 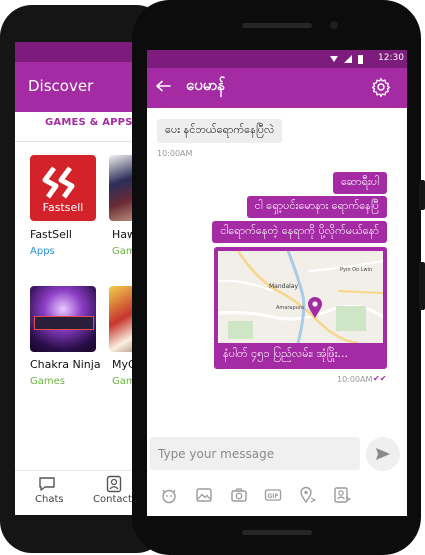 What do you see at coordinates (380, 378) in the screenshot?
I see `read-receipt-icon: ✔✔` at bounding box center [380, 378].